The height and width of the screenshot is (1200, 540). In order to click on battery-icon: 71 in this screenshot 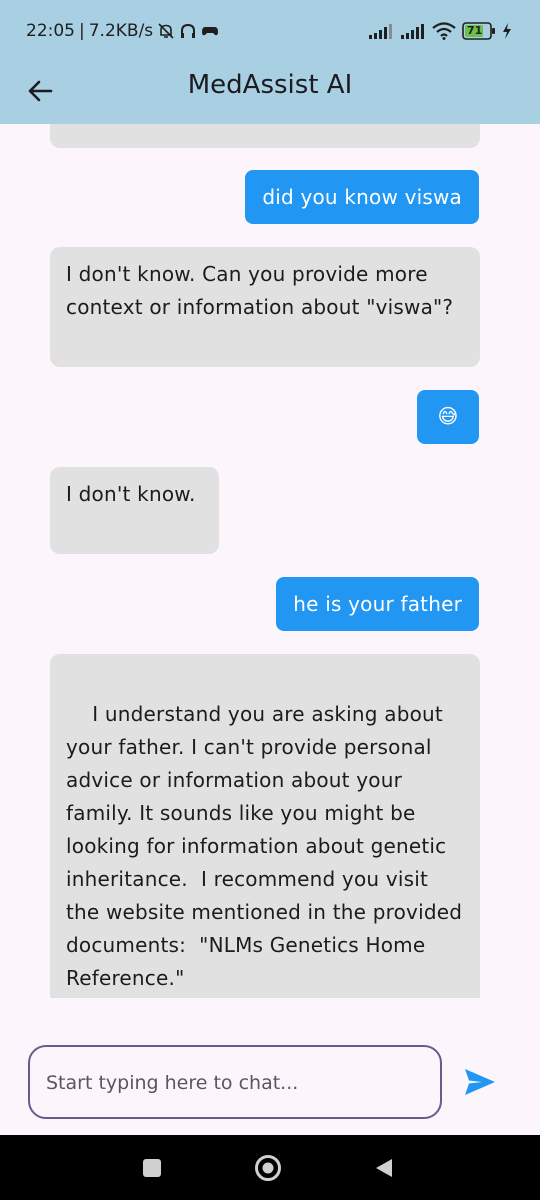, I will do `click(479, 31)`.